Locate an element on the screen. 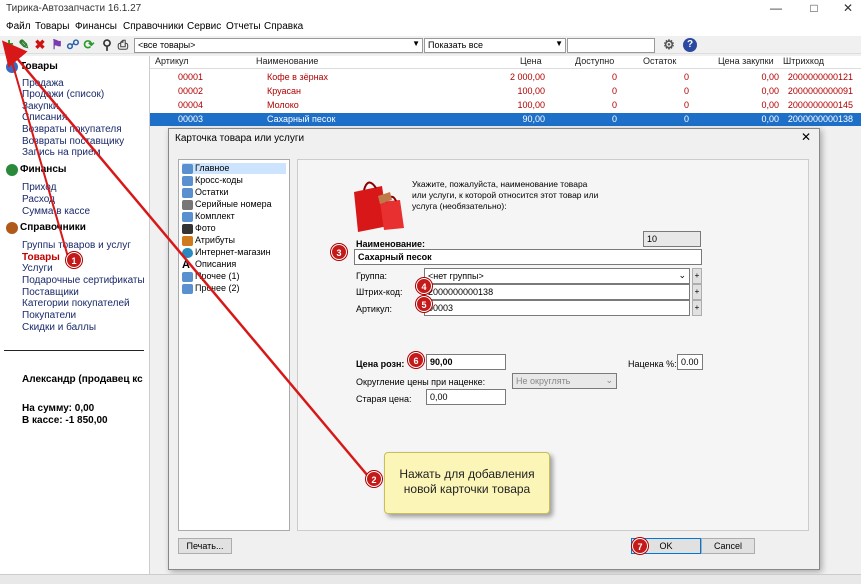  step-badge: 4 is located at coordinates (424, 286).